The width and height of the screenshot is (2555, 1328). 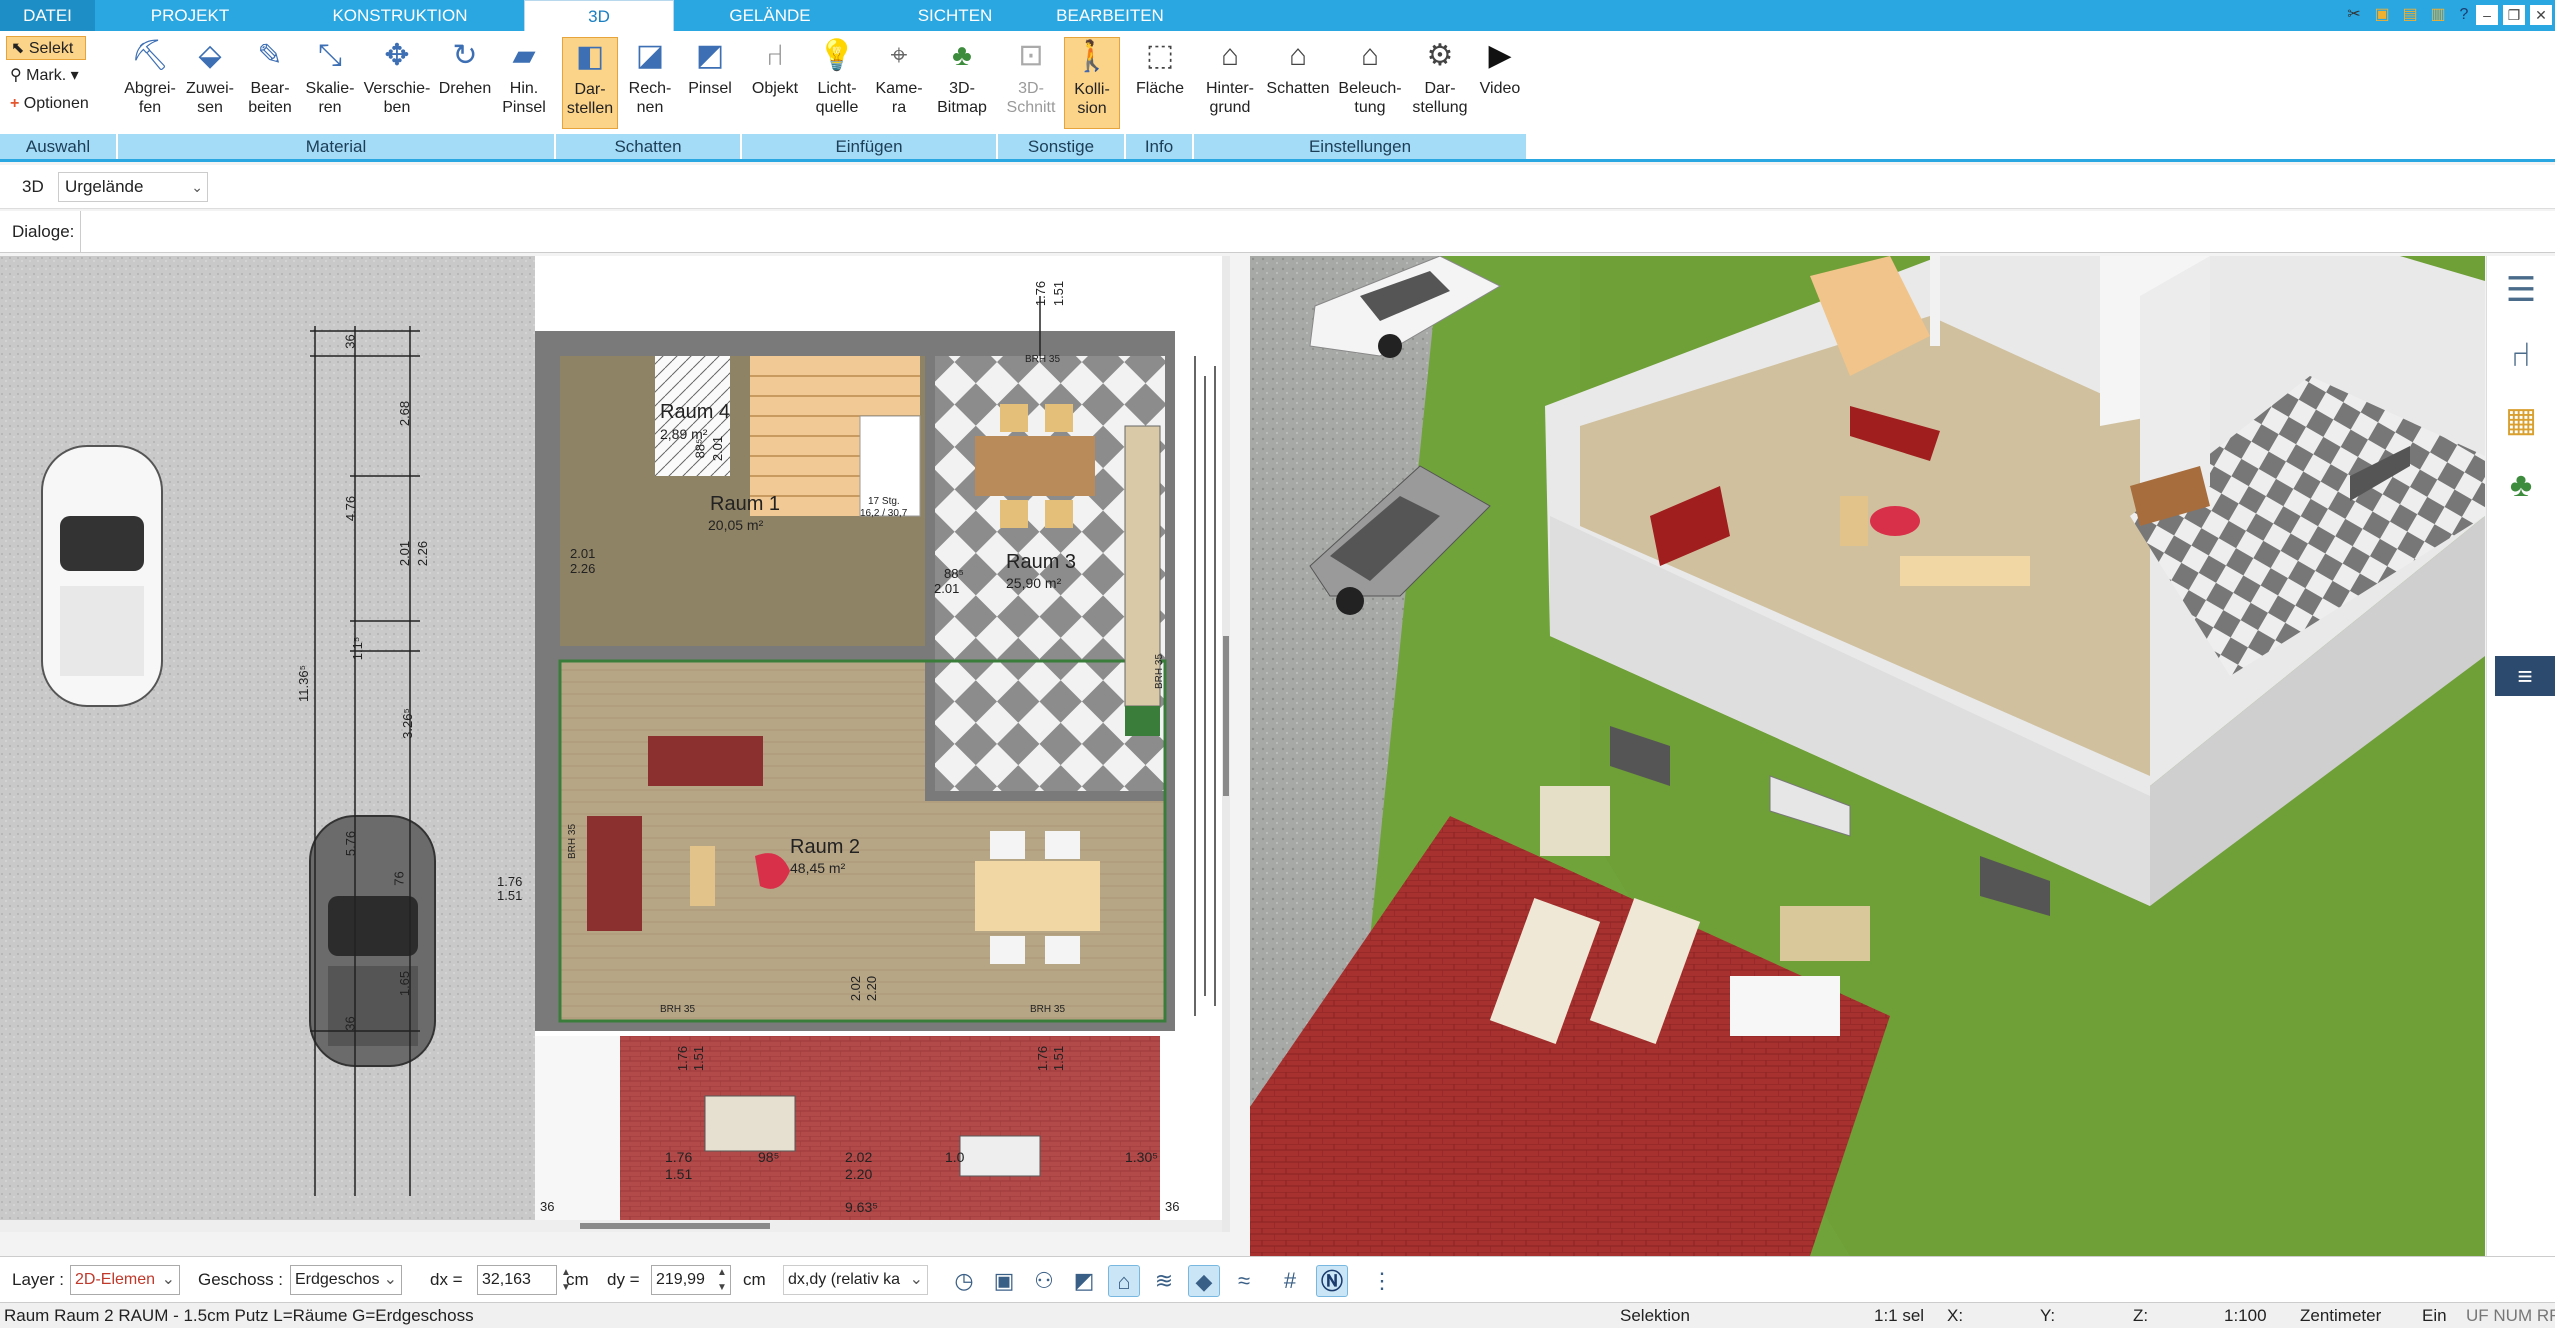 I want to click on folder-icon: ▣, so click(x=2382, y=15).